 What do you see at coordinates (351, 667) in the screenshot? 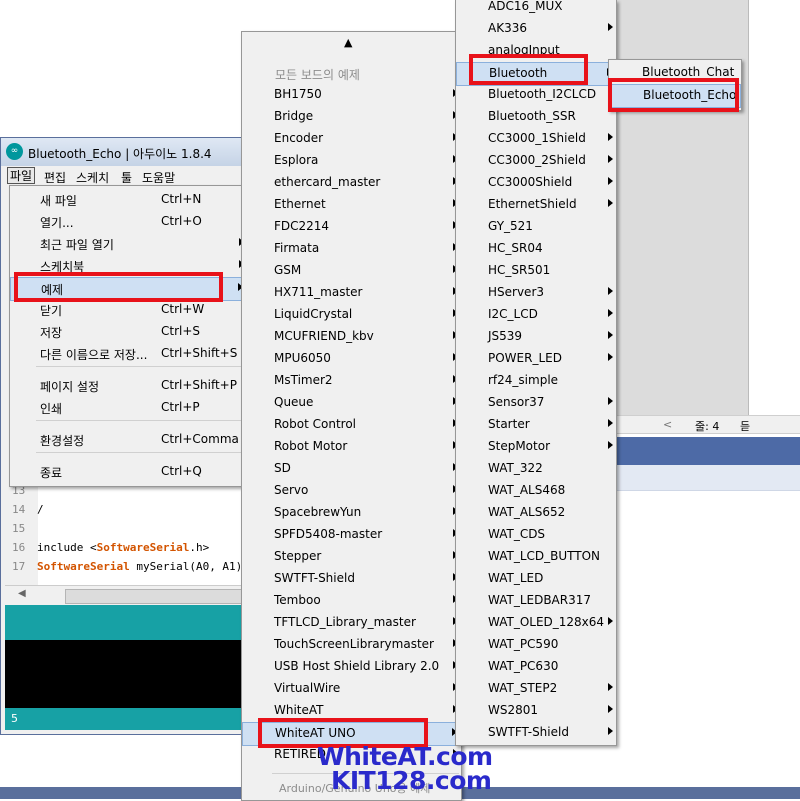
I see `examples-item-usb-host-shield-library-2-0: USB Host Shield Library 2.0` at bounding box center [351, 667].